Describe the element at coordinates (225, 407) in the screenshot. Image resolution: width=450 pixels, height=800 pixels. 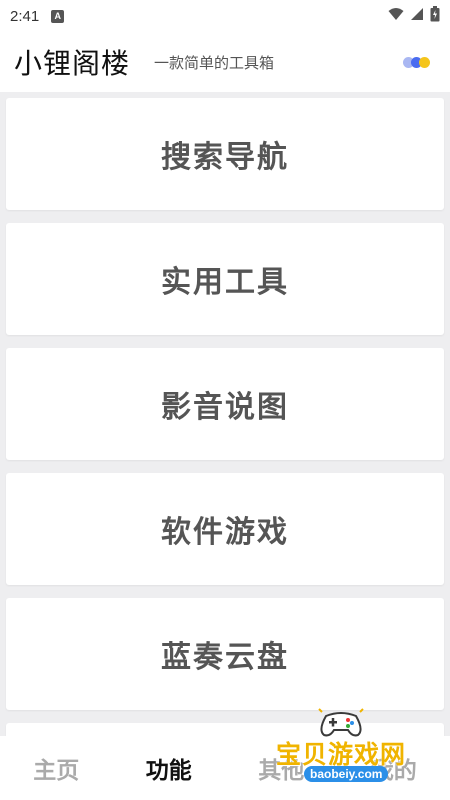
I see `card-label: 影音说图` at that location.